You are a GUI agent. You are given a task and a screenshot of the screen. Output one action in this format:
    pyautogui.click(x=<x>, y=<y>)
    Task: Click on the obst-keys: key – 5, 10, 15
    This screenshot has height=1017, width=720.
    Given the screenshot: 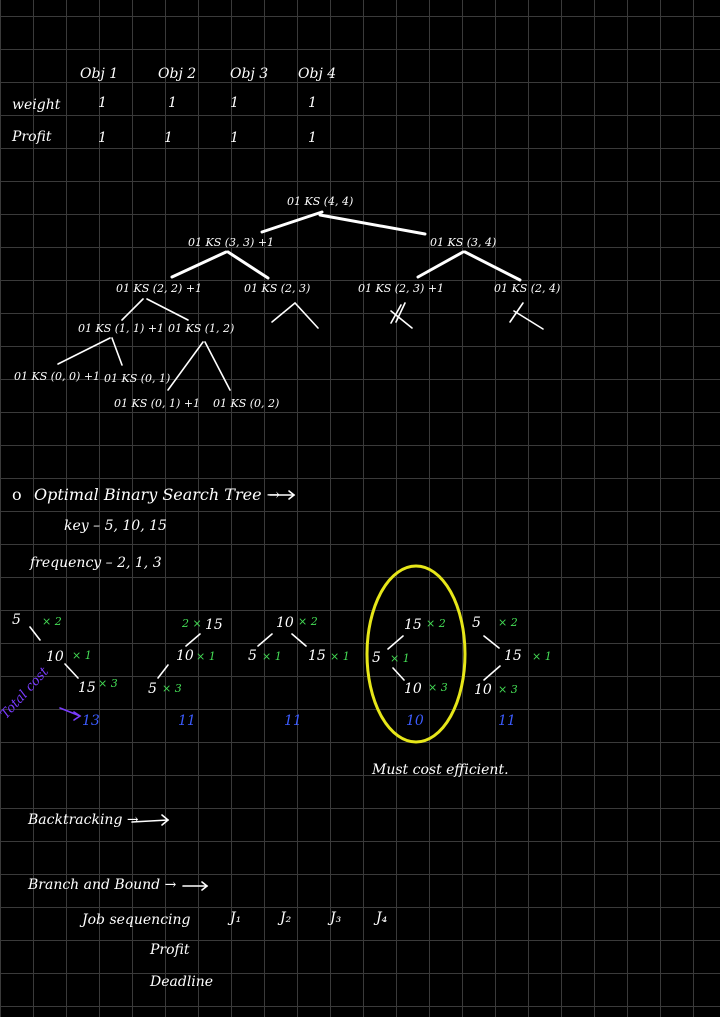 What is the action you would take?
    pyautogui.click(x=115, y=526)
    